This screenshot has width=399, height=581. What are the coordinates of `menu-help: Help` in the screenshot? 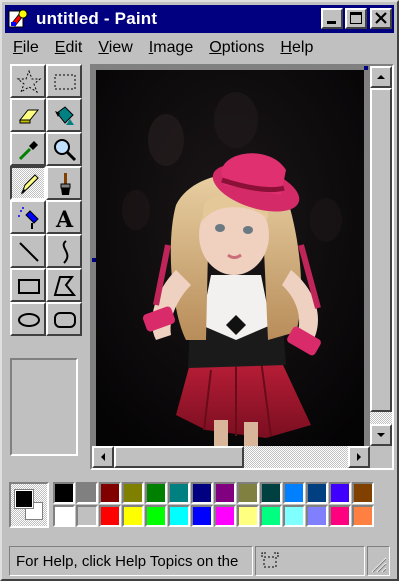 It's located at (296, 48).